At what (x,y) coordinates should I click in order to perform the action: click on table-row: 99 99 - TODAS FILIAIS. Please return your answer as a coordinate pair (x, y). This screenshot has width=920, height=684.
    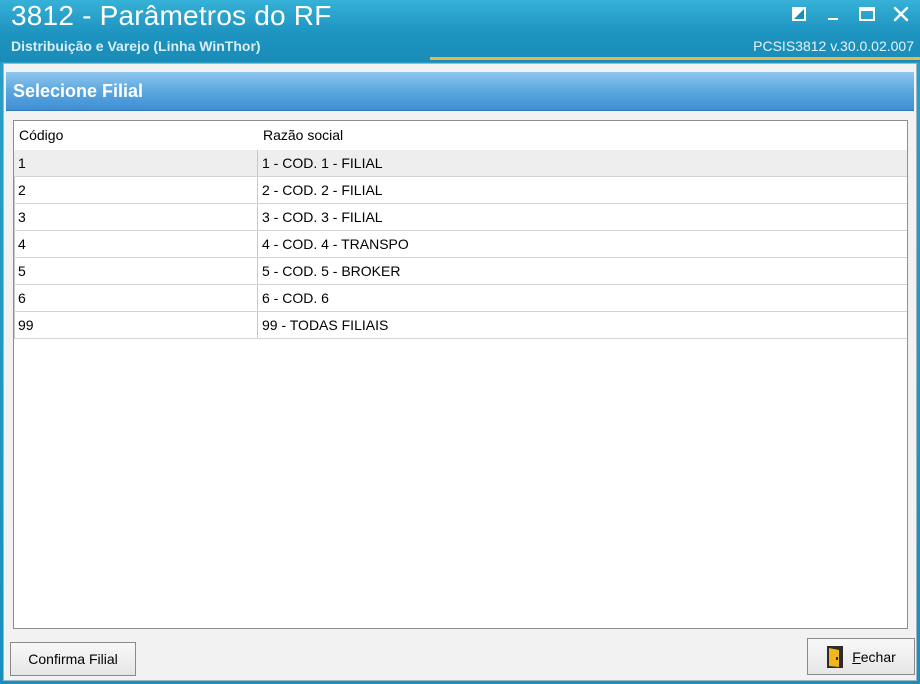
    Looking at the image, I should click on (460, 325).